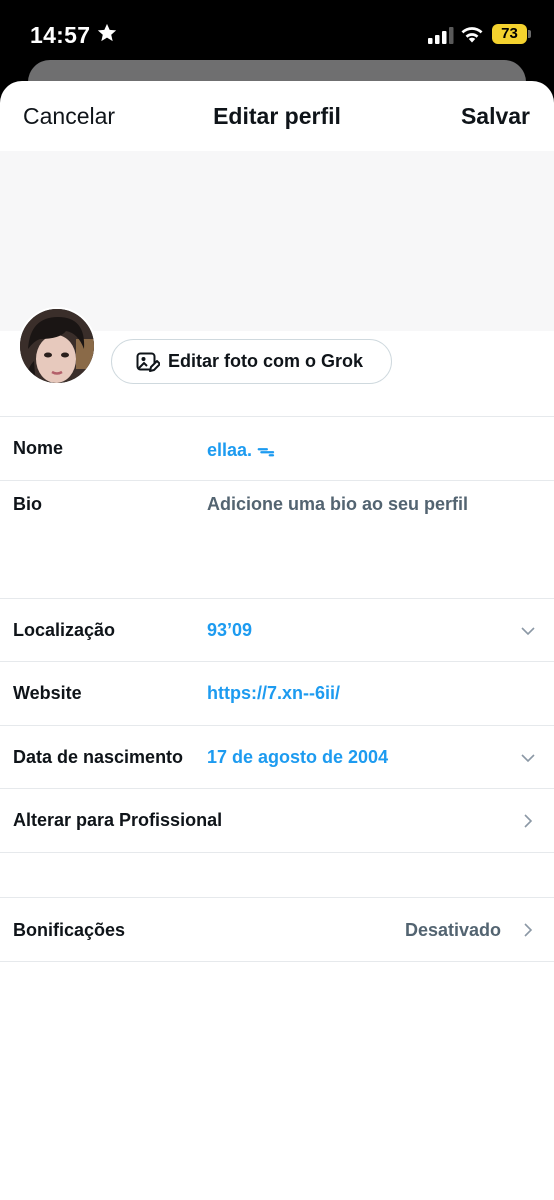  What do you see at coordinates (277, 448) in the screenshot?
I see `name-row: Nome ellaa. ᯓ` at bounding box center [277, 448].